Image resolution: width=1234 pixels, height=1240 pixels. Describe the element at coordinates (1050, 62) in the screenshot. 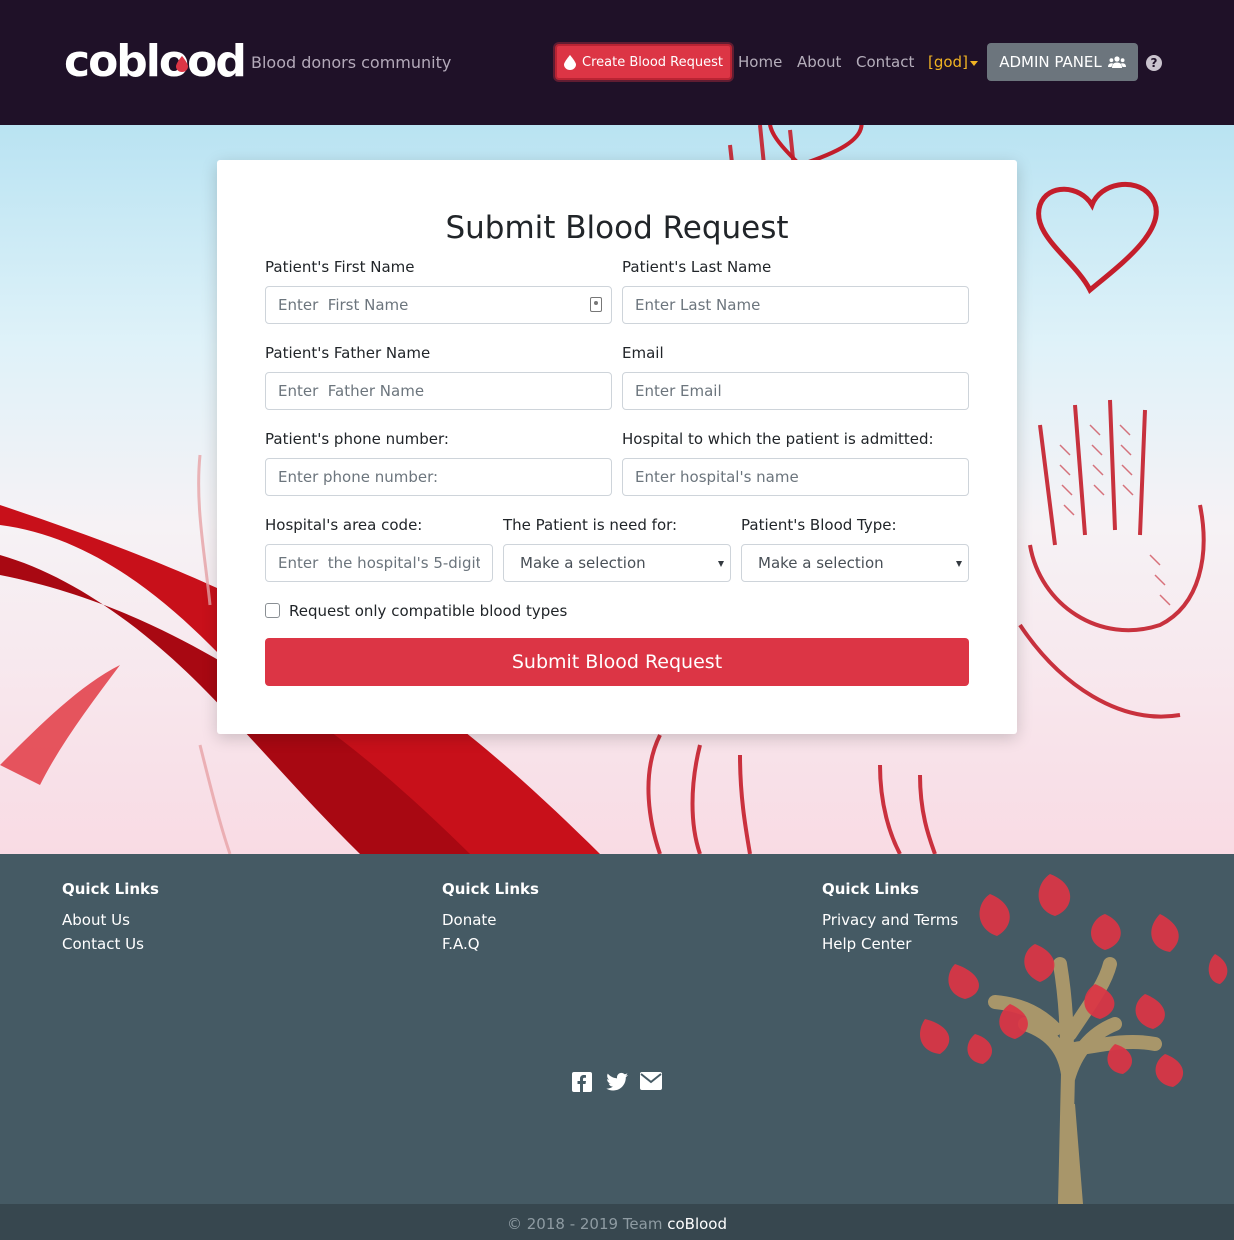

I see `admin-panel-label: ADMIN PANEL` at that location.